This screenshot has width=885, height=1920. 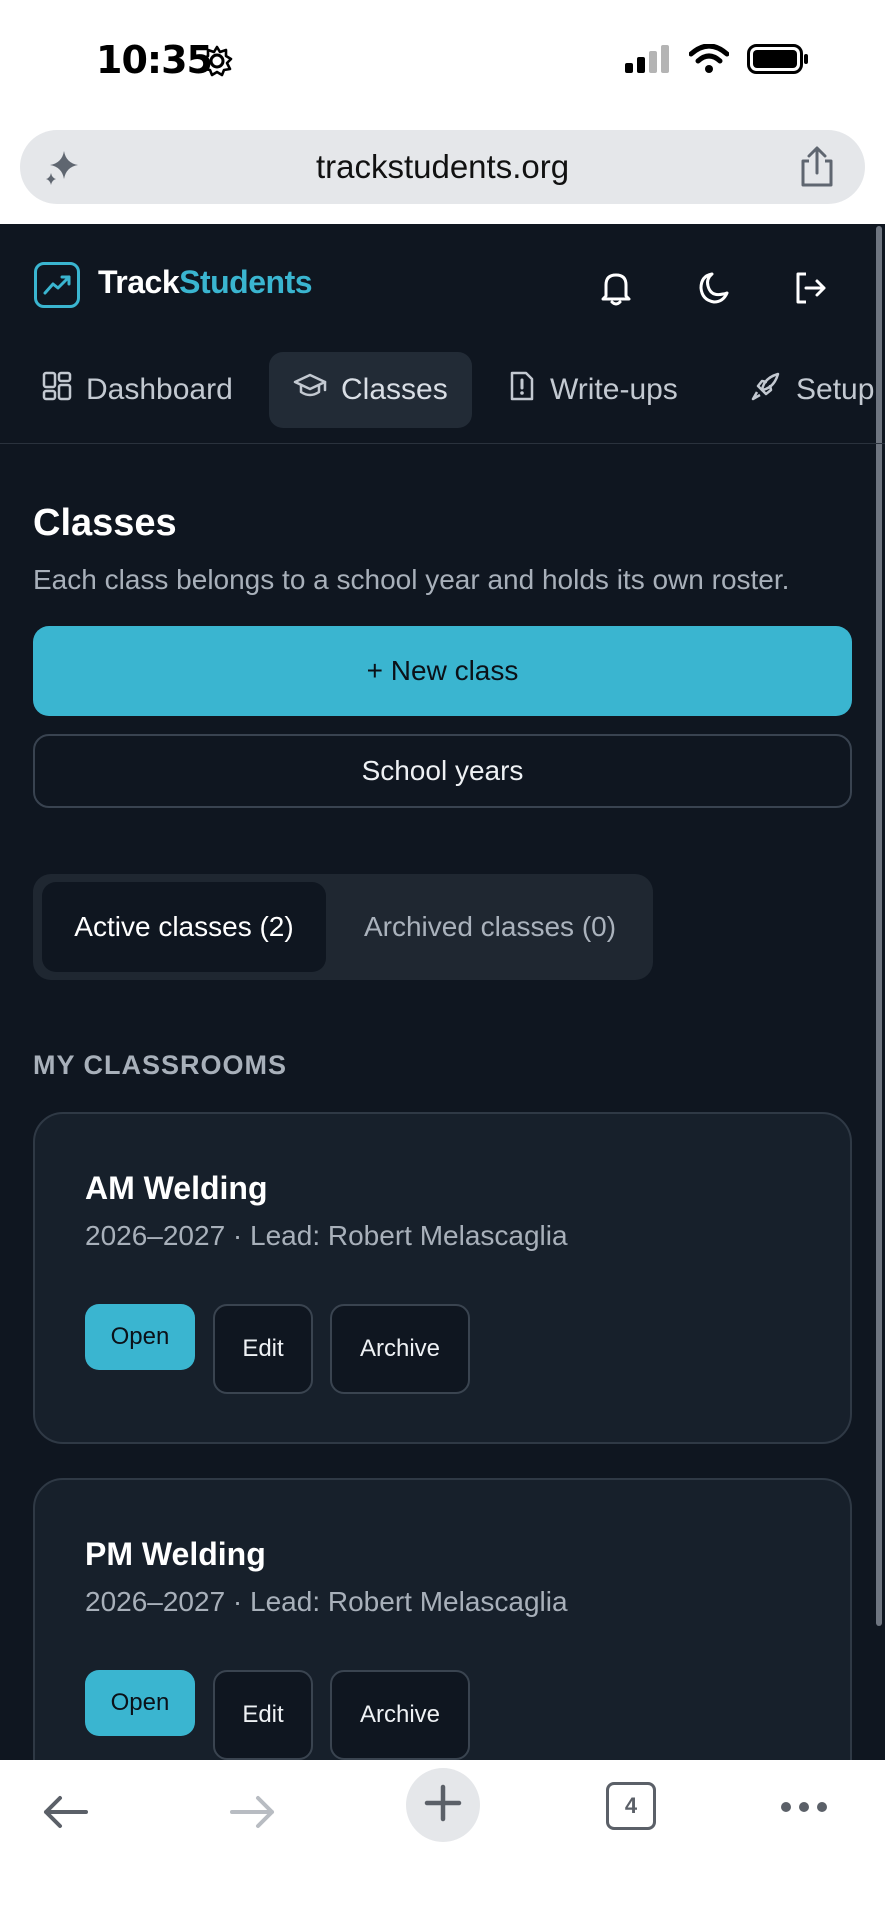 I want to click on nav-label-classes: Classes, so click(x=394, y=389).